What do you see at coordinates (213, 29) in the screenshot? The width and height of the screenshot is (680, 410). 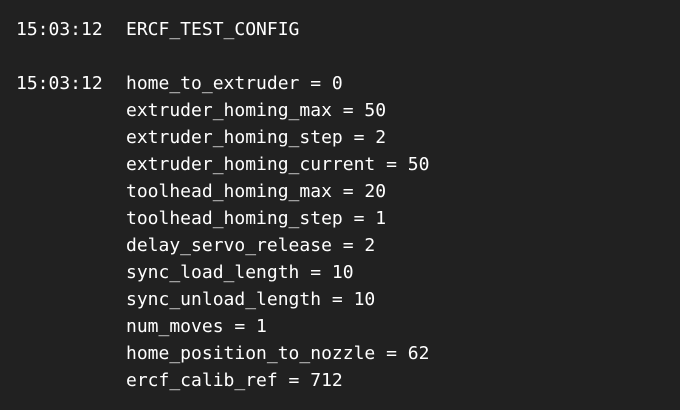 I see `command-text: ERCF_TEST_CONFIG` at bounding box center [213, 29].